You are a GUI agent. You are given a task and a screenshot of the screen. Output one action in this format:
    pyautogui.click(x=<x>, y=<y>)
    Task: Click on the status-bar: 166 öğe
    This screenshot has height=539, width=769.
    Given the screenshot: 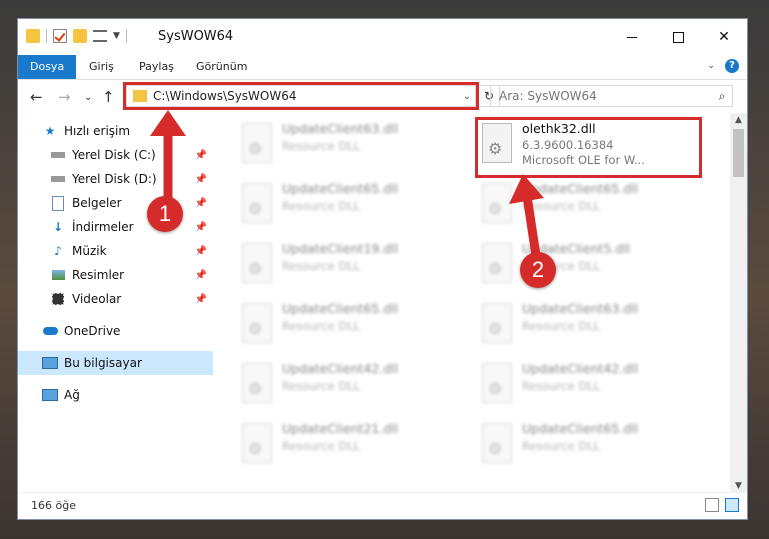 What is the action you would take?
    pyautogui.click(x=382, y=505)
    